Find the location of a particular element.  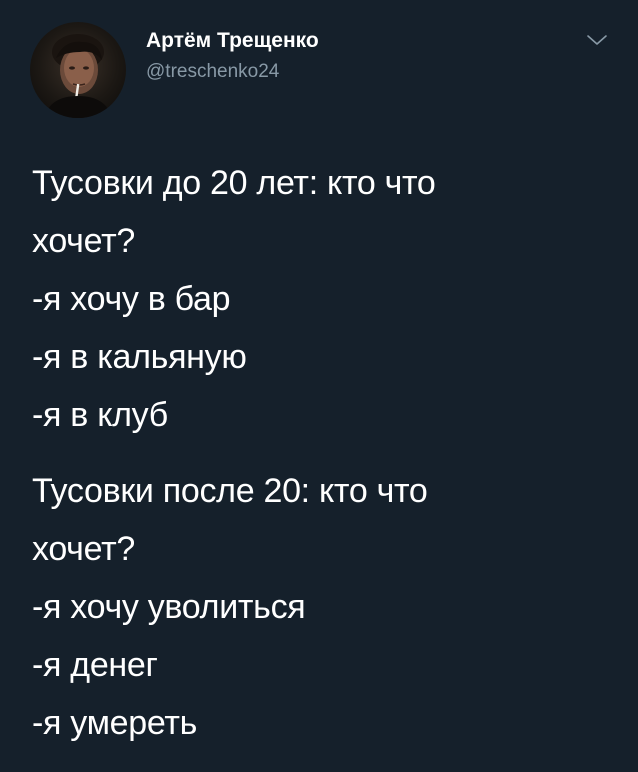

tweet-menu-button is located at coordinates (597, 40).